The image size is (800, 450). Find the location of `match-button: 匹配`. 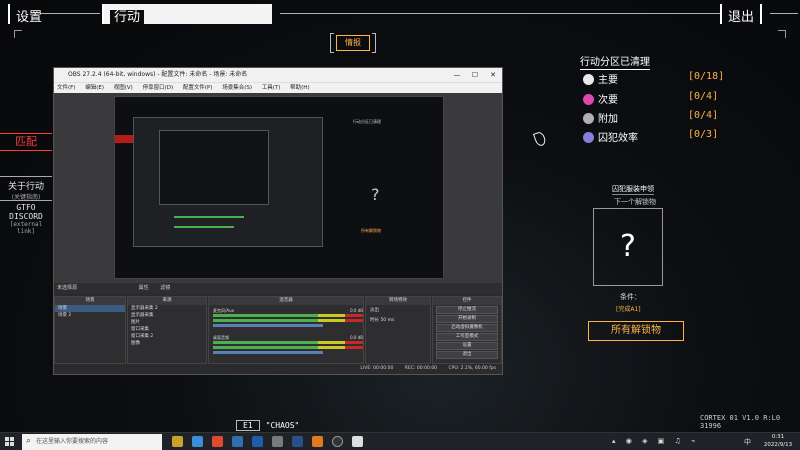

match-button: 匹配 is located at coordinates (26, 142).